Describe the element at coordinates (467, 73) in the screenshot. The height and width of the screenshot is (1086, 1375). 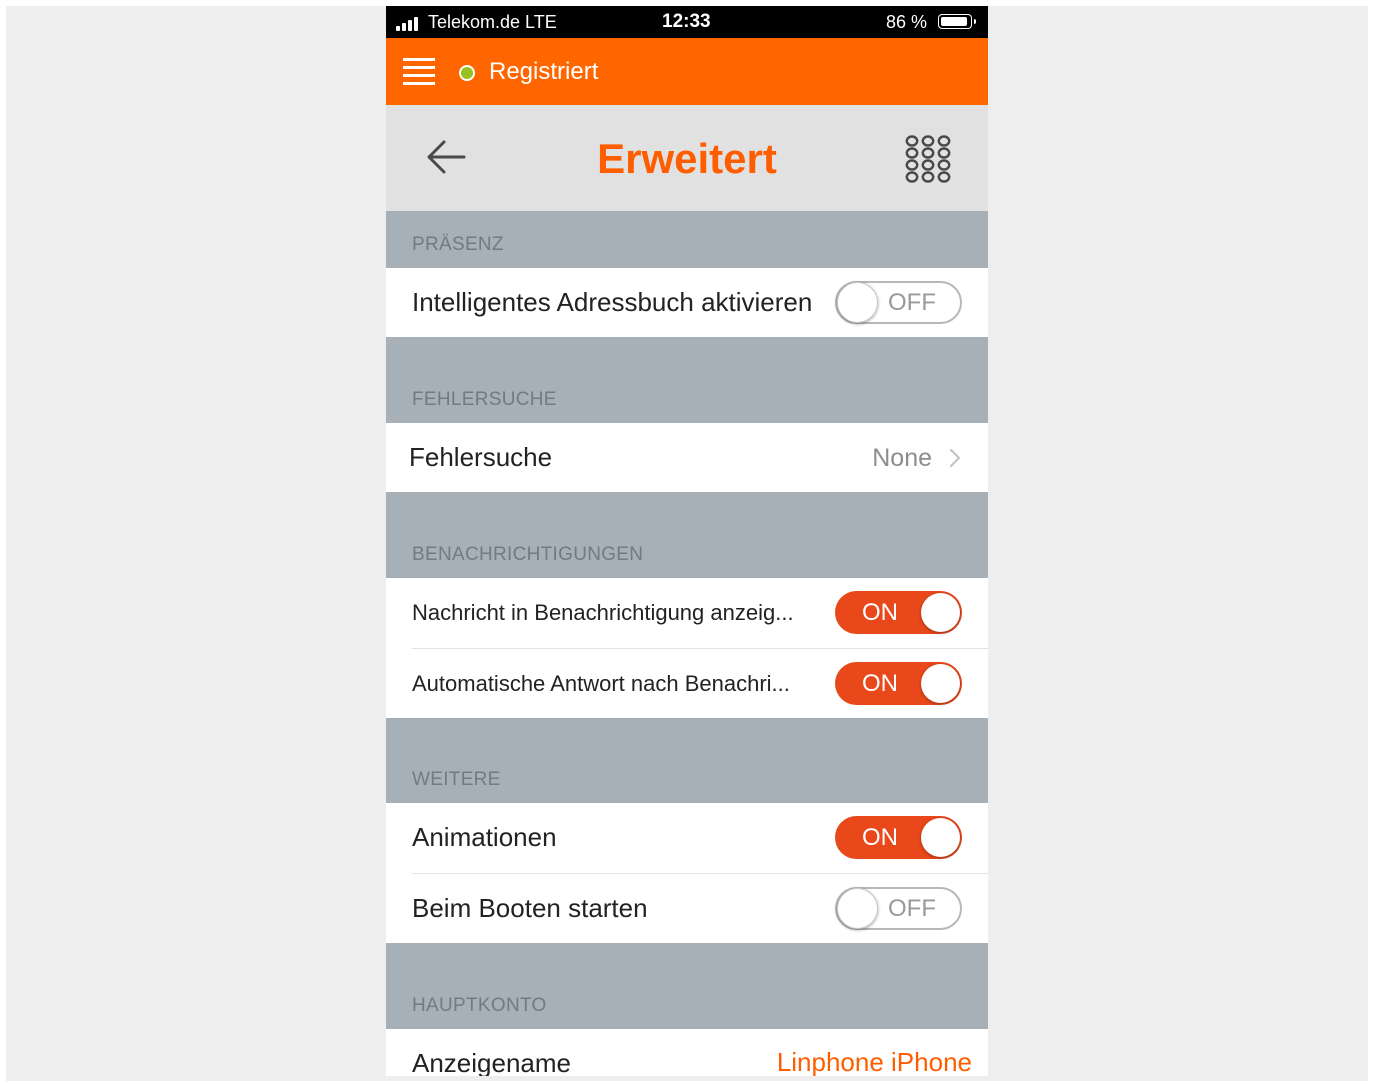
I see `registration-status-dot-icon` at that location.